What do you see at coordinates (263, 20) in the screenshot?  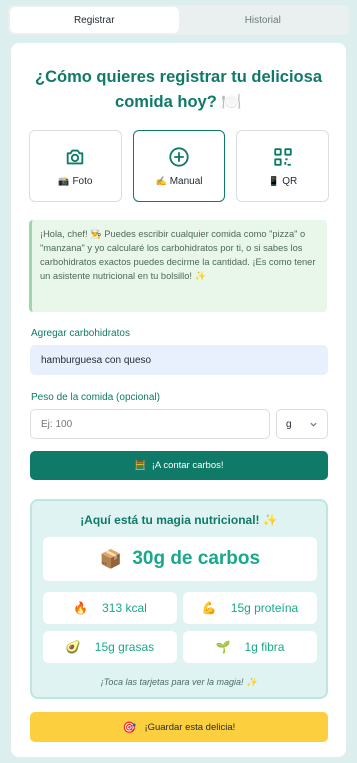 I see `tab-historial: Historial` at bounding box center [263, 20].